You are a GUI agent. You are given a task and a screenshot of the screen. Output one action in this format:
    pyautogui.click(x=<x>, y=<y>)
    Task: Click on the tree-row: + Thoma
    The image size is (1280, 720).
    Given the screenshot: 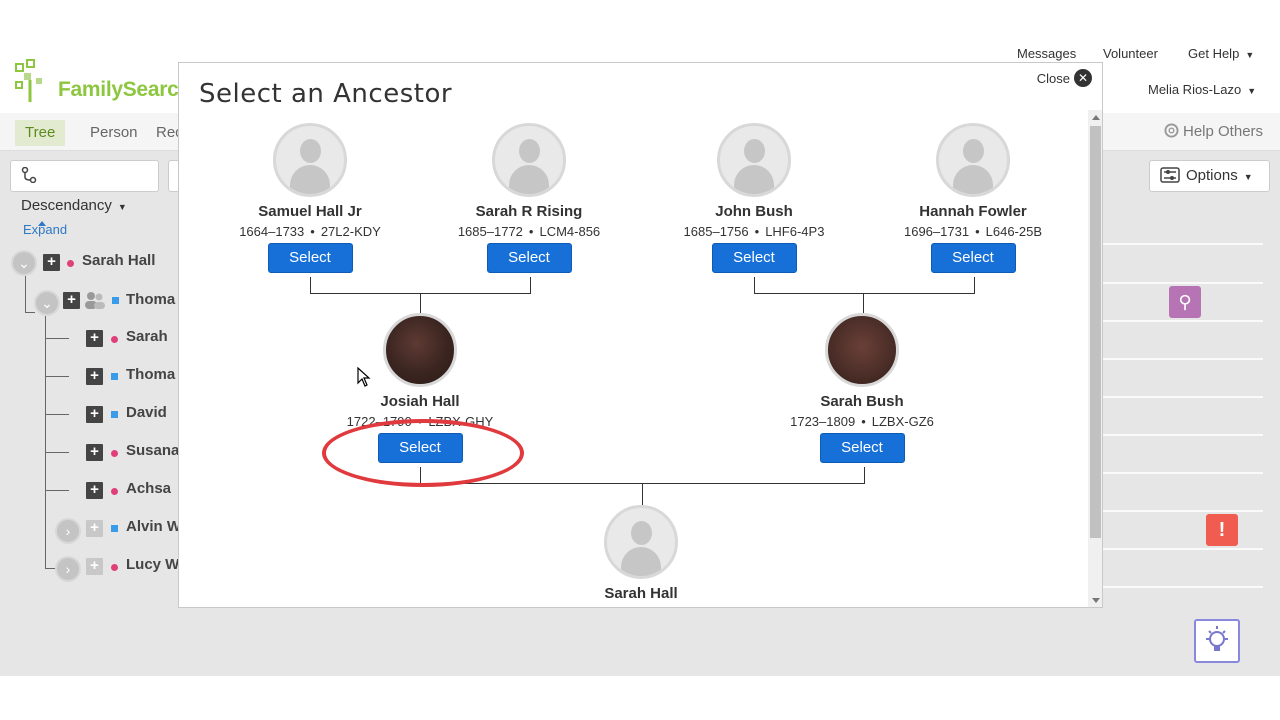 What is the action you would take?
    pyautogui.click(x=90, y=375)
    